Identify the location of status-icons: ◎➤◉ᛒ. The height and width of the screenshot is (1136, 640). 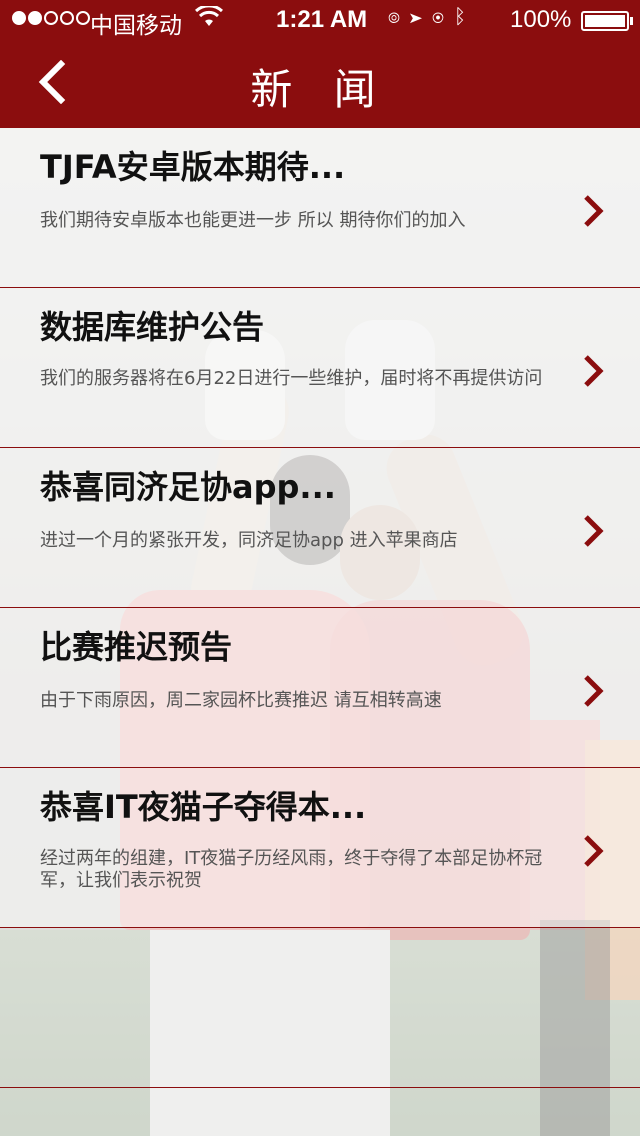
(432, 17).